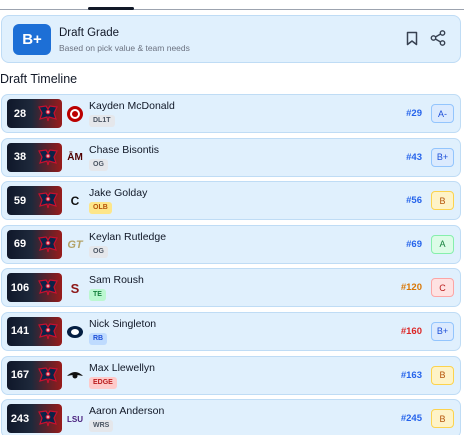  Describe the element at coordinates (231, 331) in the screenshot. I see `draft-pick-row: 141 Nick Singleton RB #160 B+` at that location.